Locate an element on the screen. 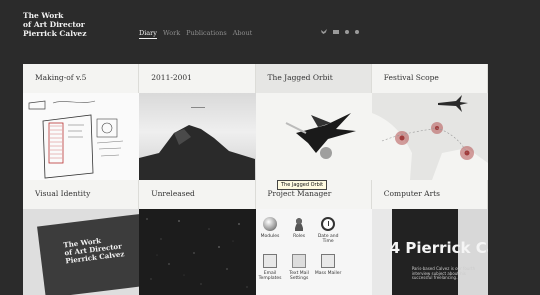 Image resolution: width=540 pixels, height=295 pixels. pm-item-modules: Modules is located at coordinates (270, 230).